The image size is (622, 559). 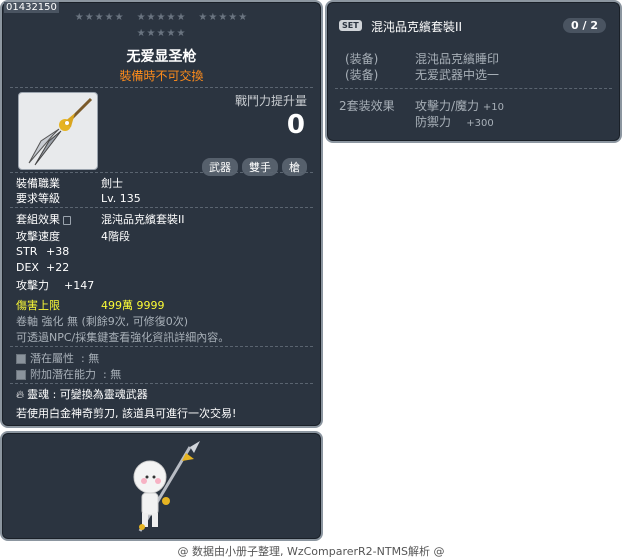 I want to click on damage-cap-row: 傷害上限 499萬 9999, so click(x=90, y=305).